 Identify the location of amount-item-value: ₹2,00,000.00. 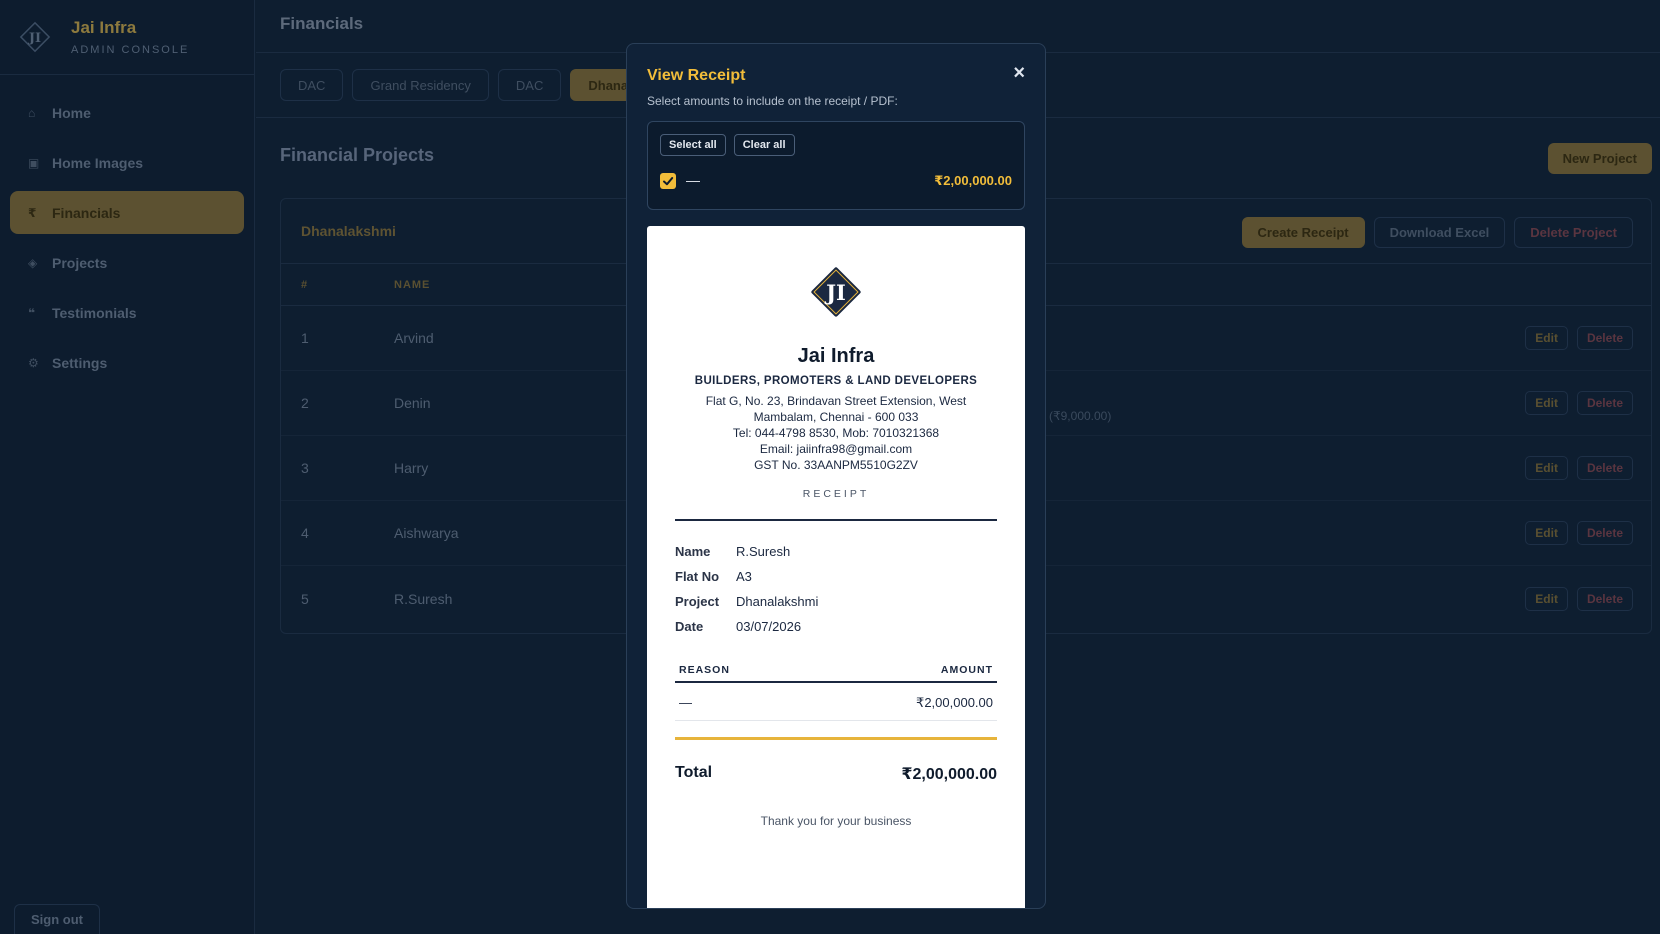
(973, 180).